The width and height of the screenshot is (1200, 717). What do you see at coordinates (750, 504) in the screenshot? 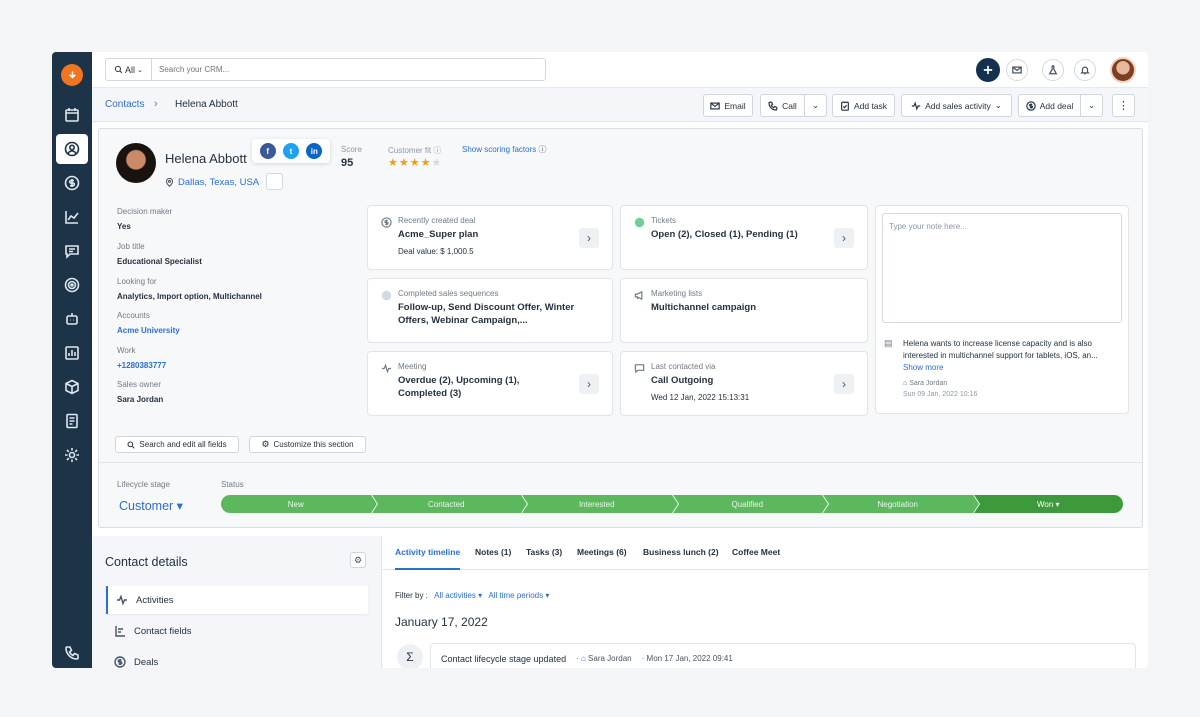
I see `status-qualified: Qualified` at bounding box center [750, 504].